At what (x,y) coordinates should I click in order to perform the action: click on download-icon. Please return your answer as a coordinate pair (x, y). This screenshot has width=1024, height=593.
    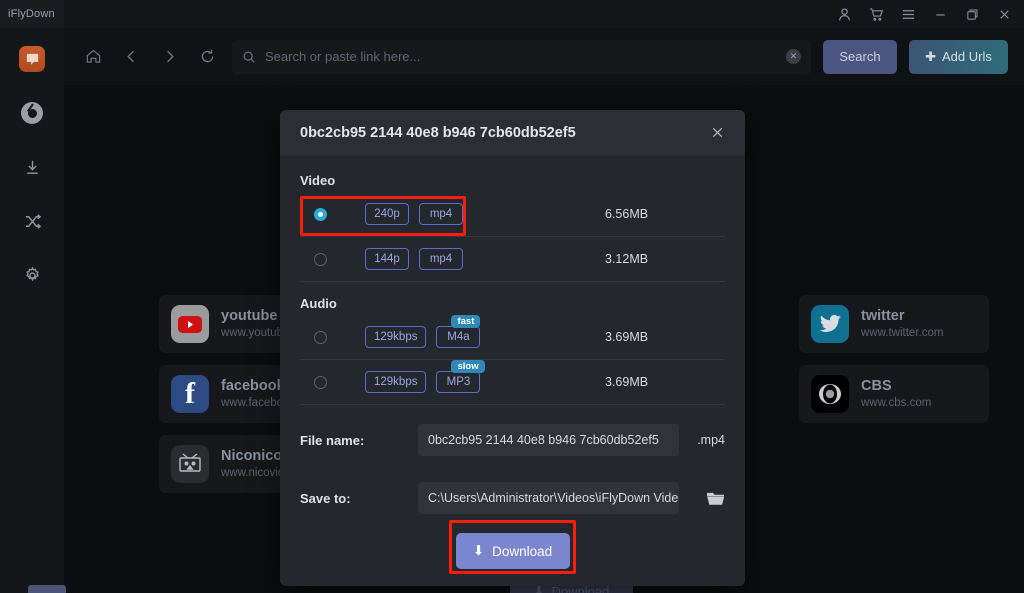
    Looking at the image, I should click on (32, 167).